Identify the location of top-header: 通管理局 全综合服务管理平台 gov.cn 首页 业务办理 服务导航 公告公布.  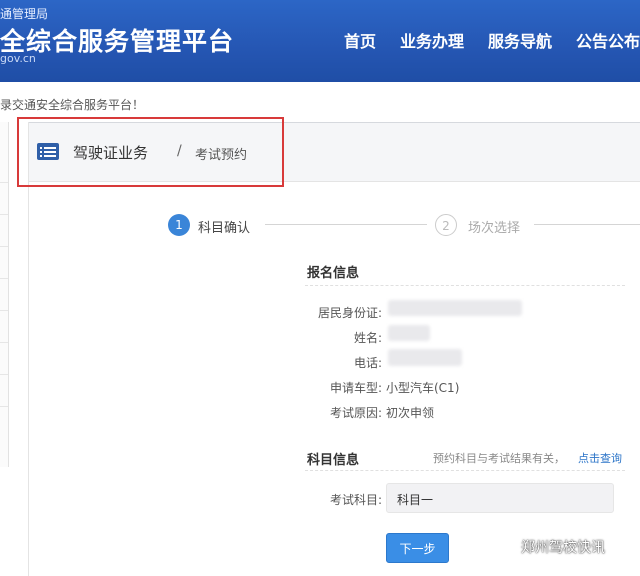
(320, 41).